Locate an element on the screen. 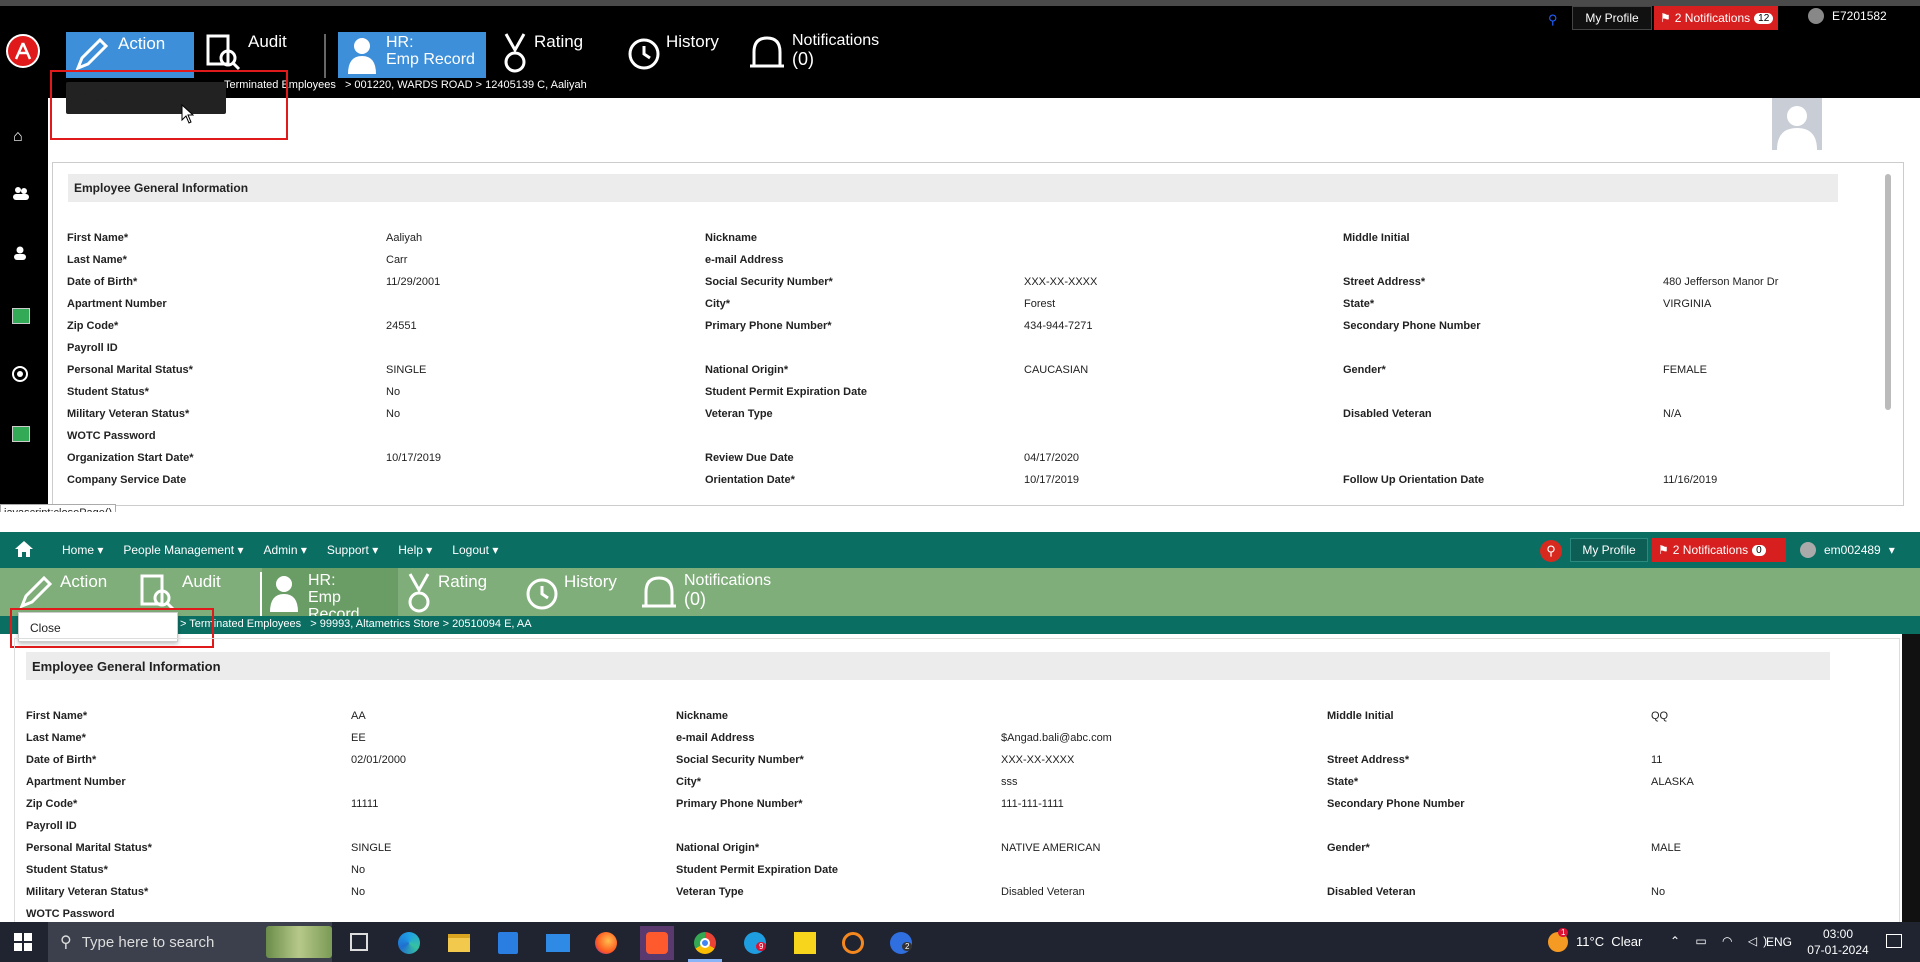 Image resolution: width=1920 pixels, height=962 pixels. clock: 03:00 07-01-2024 is located at coordinates (1838, 942).